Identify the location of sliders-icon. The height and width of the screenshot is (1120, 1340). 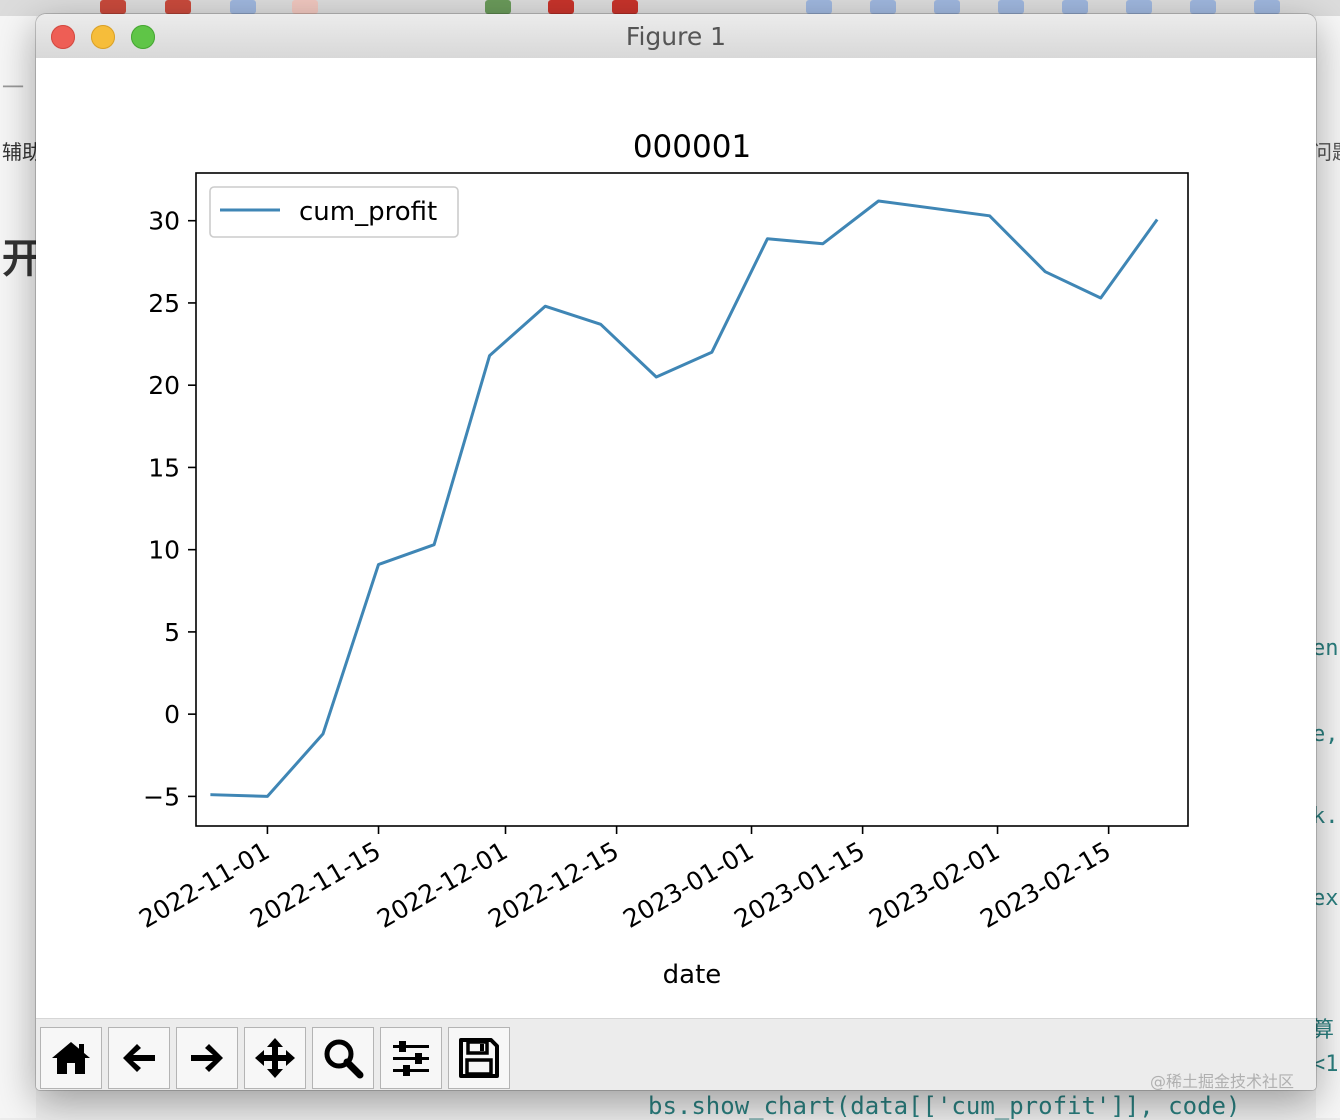
(411, 1058).